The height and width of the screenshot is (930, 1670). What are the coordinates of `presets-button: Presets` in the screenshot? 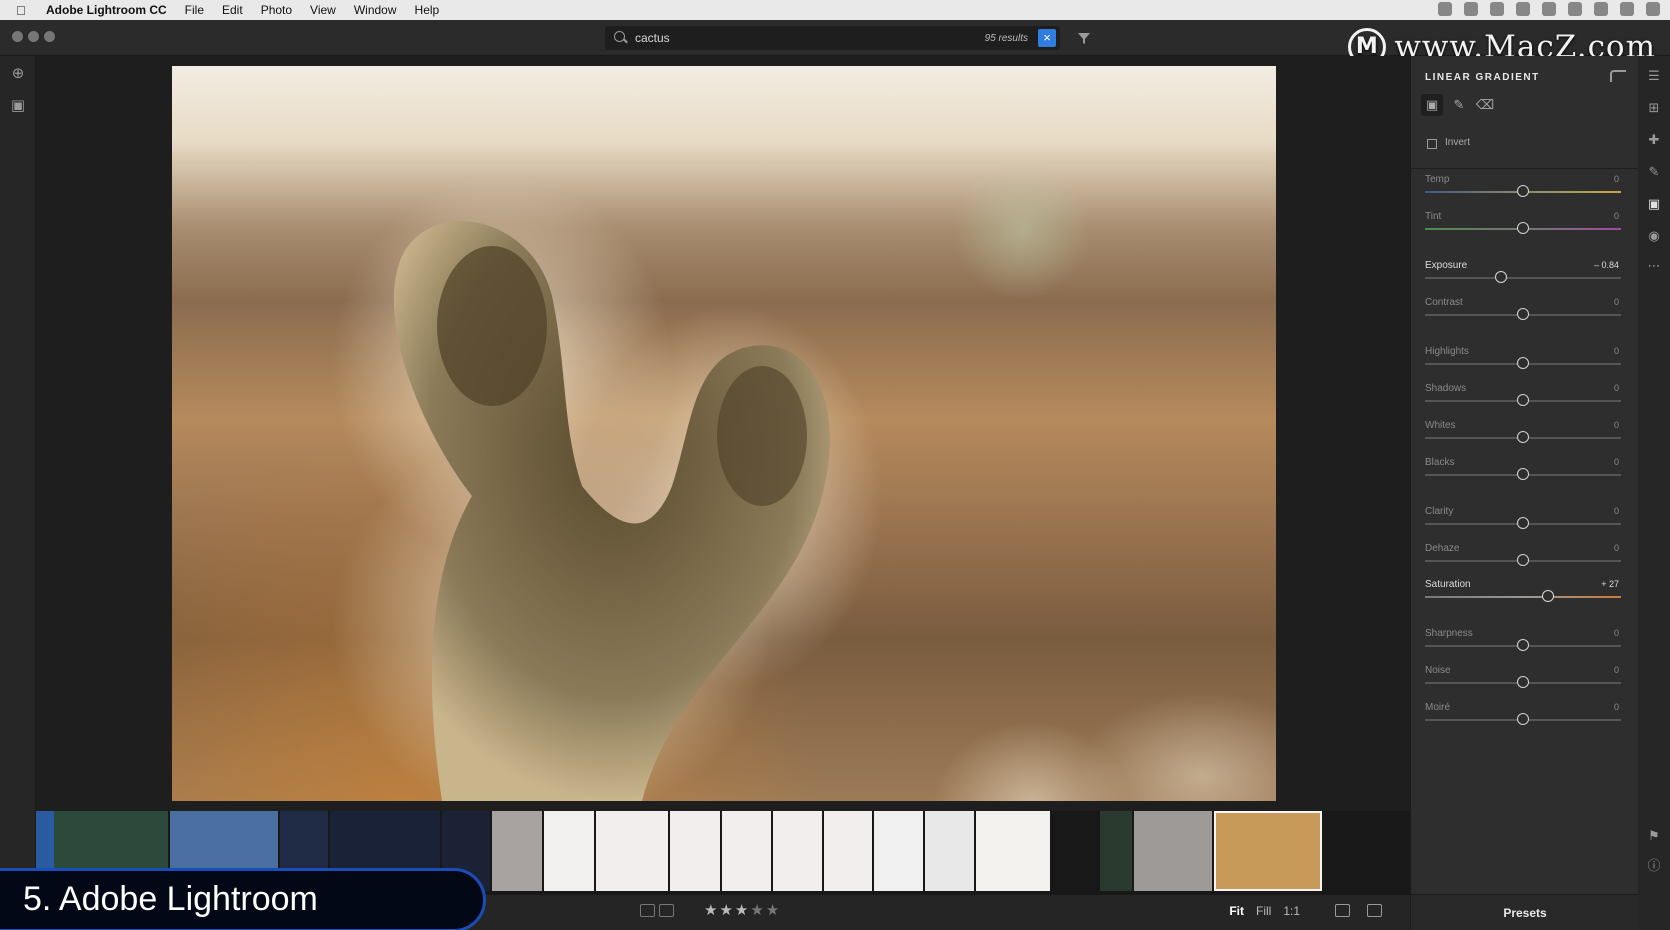 It's located at (1525, 912).